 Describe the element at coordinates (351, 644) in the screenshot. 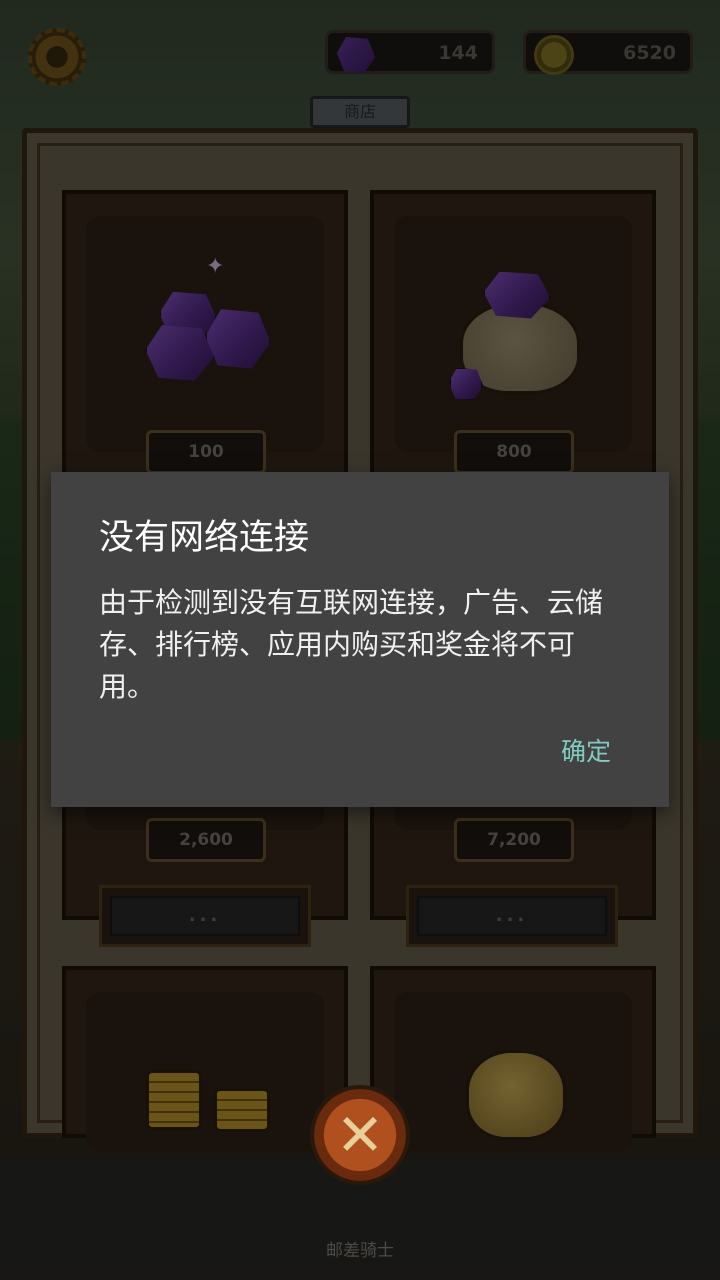

I see `dialog-message: 由于检测到没有互联网连接，广告、云储存、排行榜、应用内购买和奖金将不可用。` at that location.